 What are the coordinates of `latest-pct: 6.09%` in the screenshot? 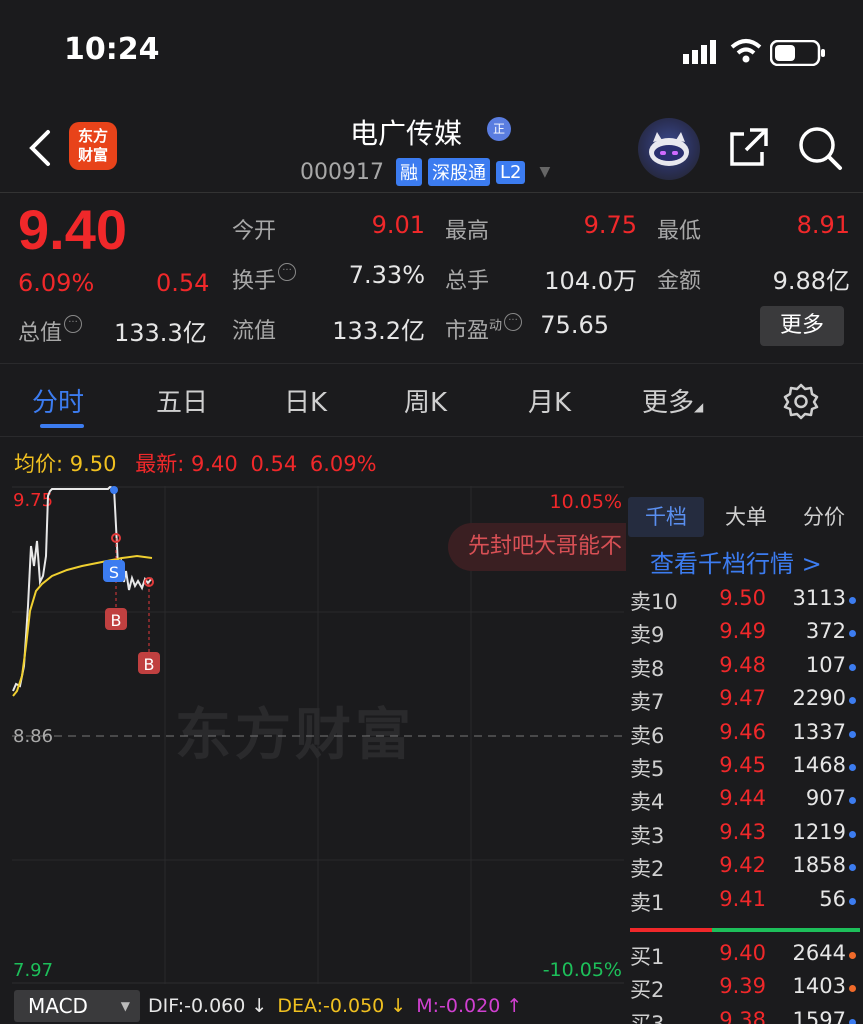 It's located at (343, 464).